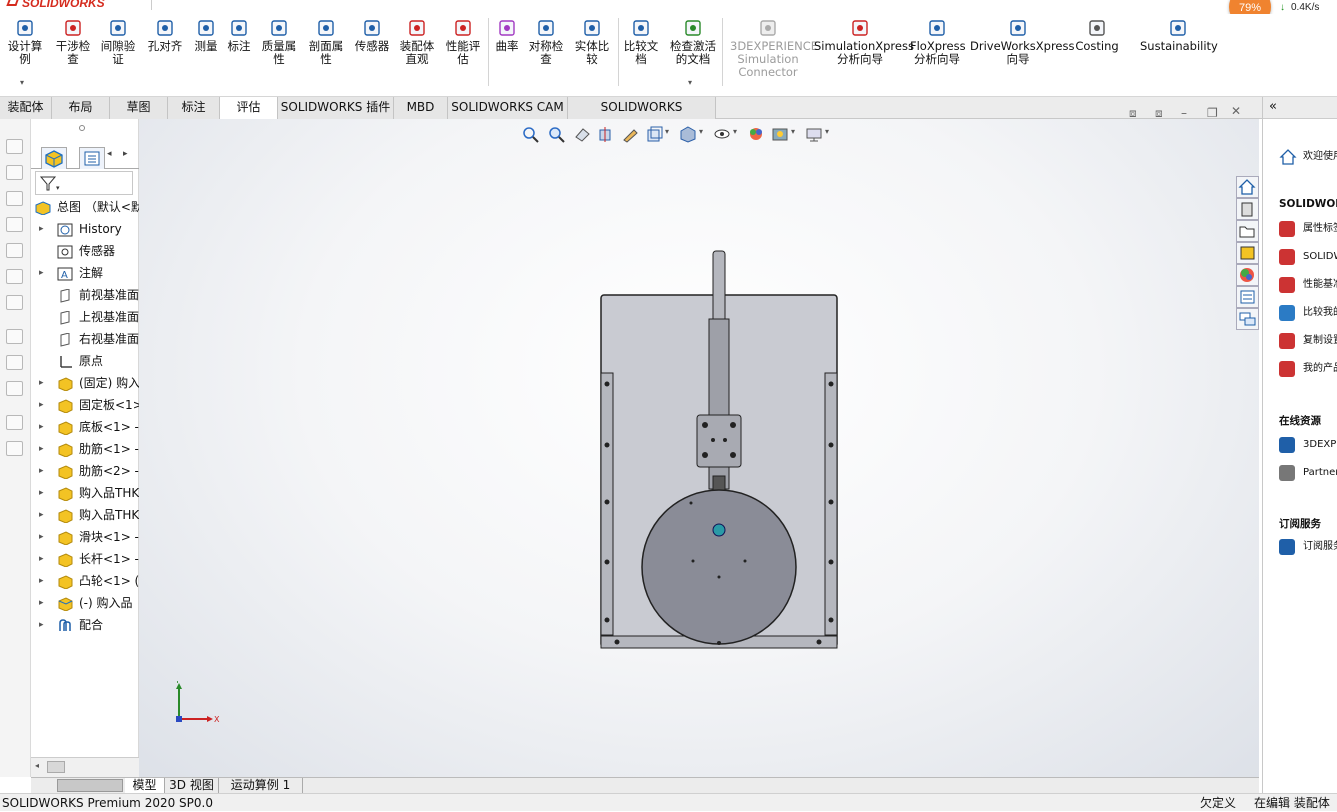 Image resolution: width=1337 pixels, height=812 pixels. I want to click on tree-node: 右视基准面, so click(85, 339).